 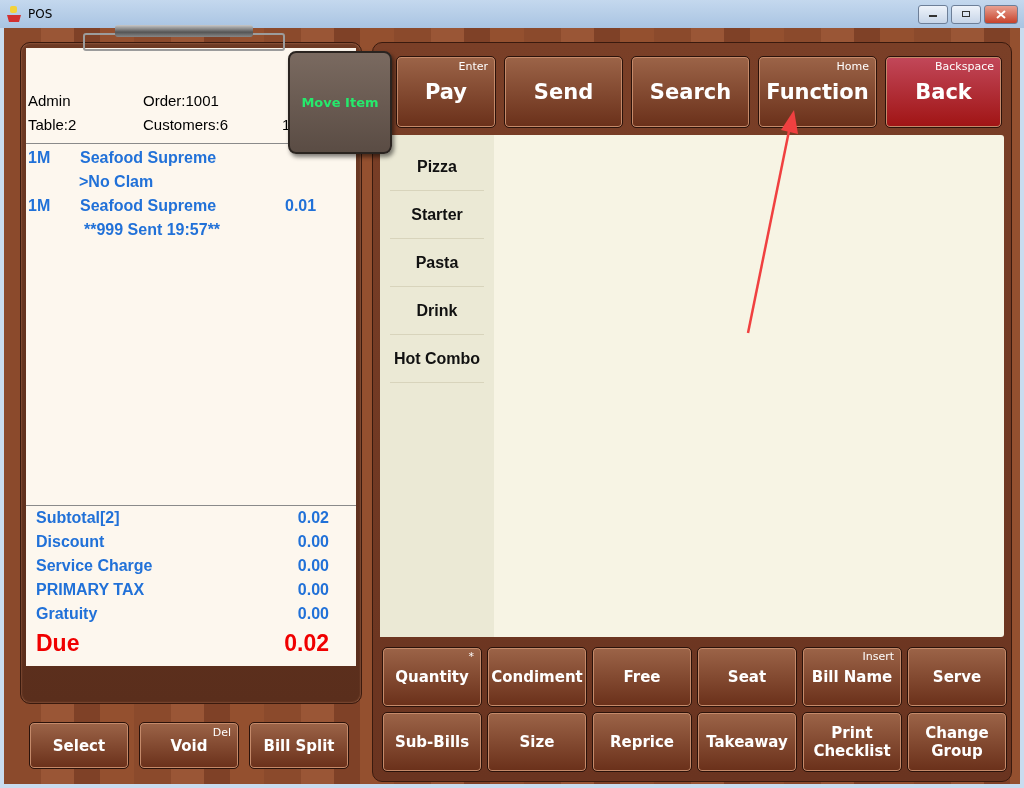 What do you see at coordinates (943, 92) in the screenshot?
I see `action-button: Backspace Back` at bounding box center [943, 92].